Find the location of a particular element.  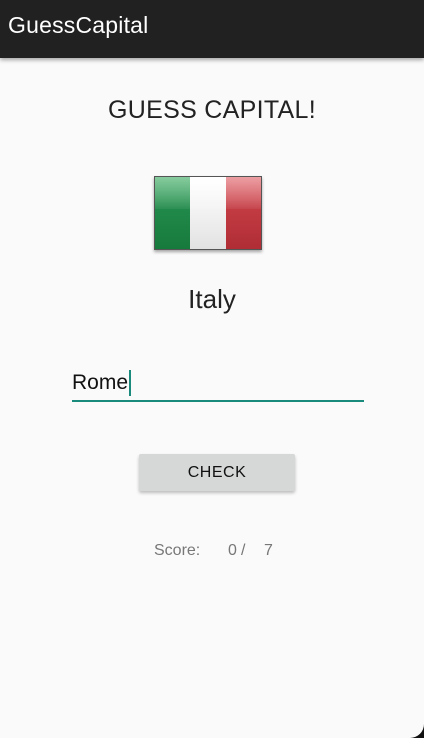

check-button: CHECK is located at coordinates (217, 472).